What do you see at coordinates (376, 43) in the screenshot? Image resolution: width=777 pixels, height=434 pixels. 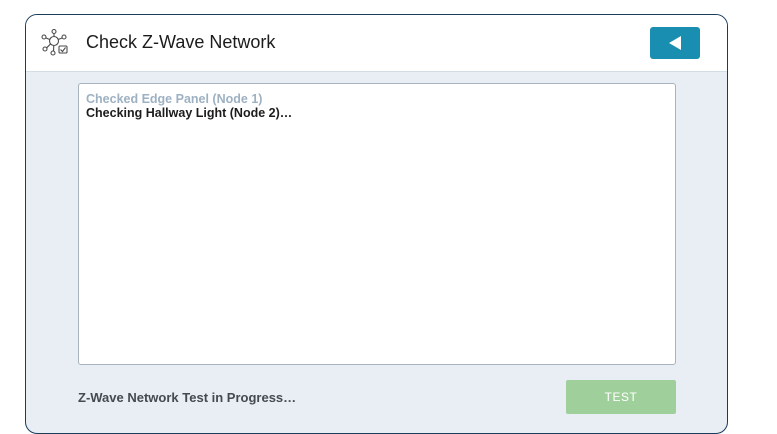 I see `panel-header: Check Z-Wave Network` at bounding box center [376, 43].